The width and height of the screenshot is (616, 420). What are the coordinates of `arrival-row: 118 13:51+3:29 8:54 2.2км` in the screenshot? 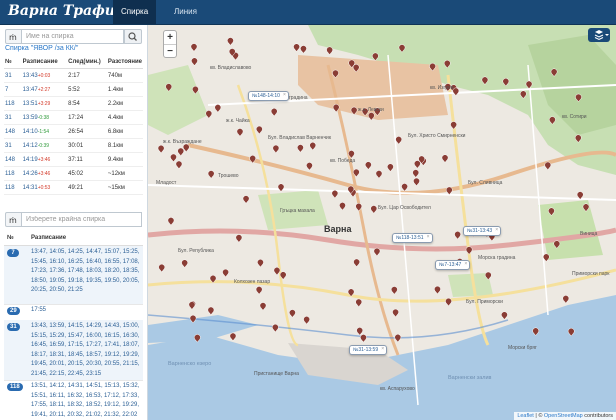 It's located at (73, 103).